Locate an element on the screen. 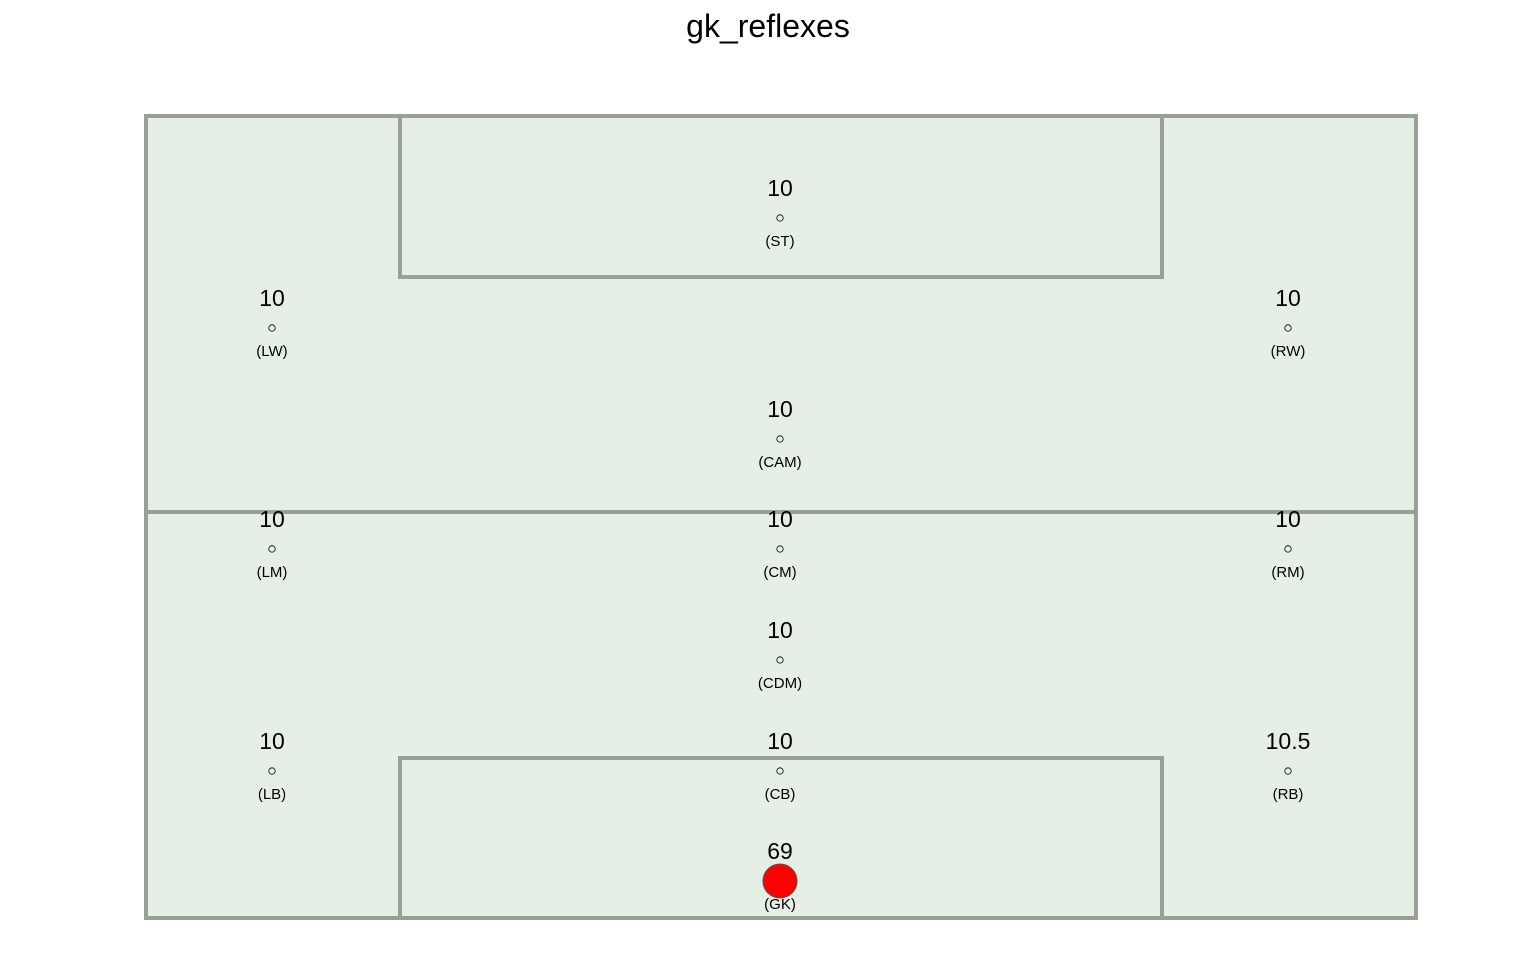 The height and width of the screenshot is (960, 1536). position-label-cm: (CM) is located at coordinates (779, 572).